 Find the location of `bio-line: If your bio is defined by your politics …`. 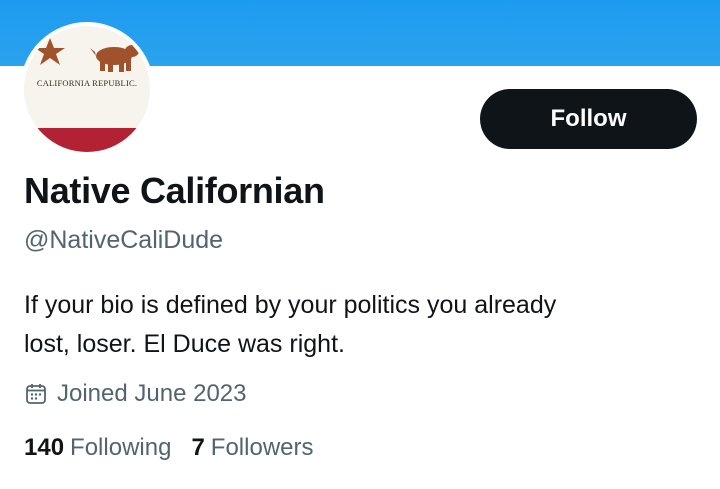

bio-line: If your bio is defined by your politics … is located at coordinates (290, 305).